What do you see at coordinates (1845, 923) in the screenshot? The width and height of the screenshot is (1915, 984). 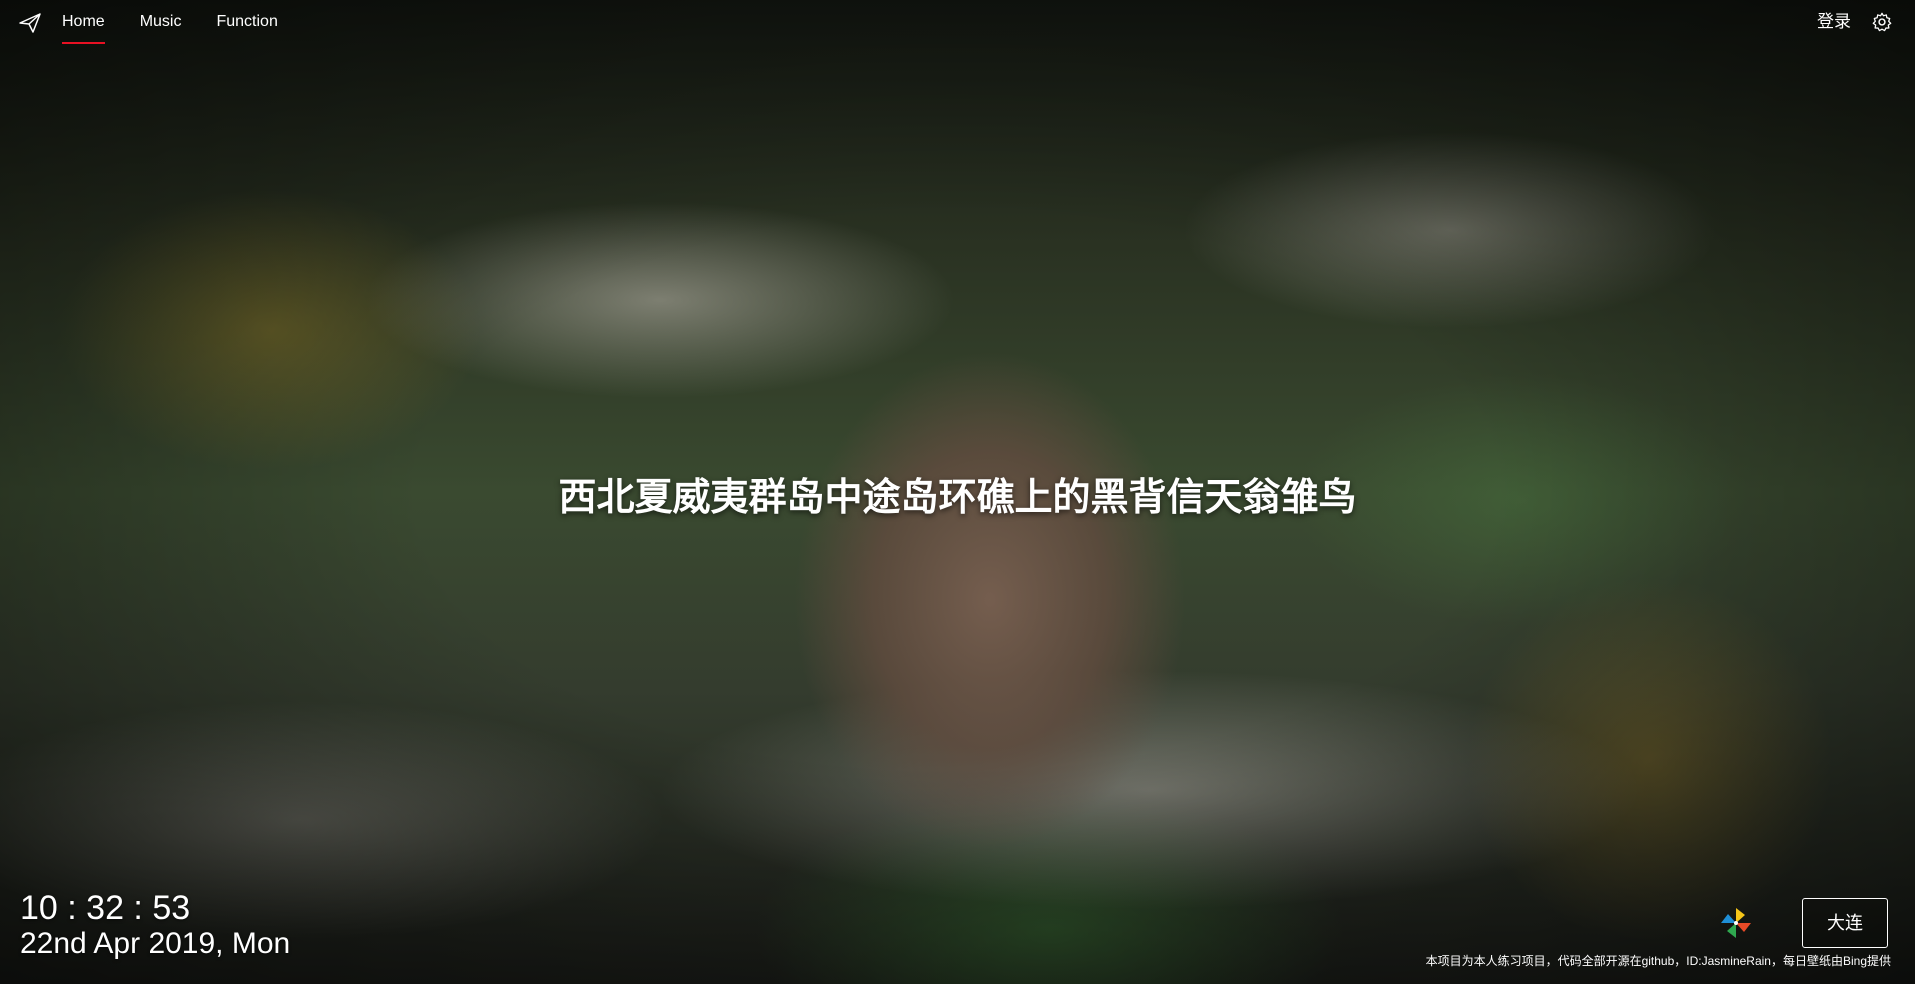 I see `city-button: 大连` at bounding box center [1845, 923].